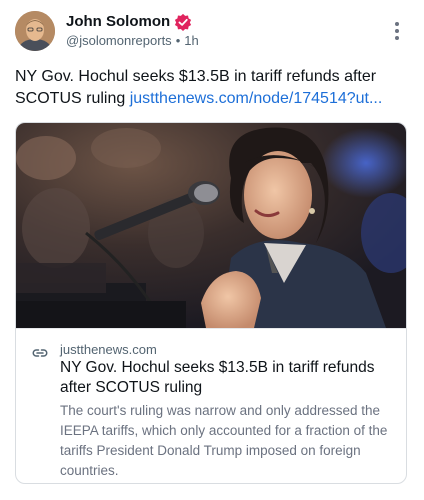 The height and width of the screenshot is (500, 424). What do you see at coordinates (183, 22) in the screenshot?
I see `verified-badge-icon` at bounding box center [183, 22].